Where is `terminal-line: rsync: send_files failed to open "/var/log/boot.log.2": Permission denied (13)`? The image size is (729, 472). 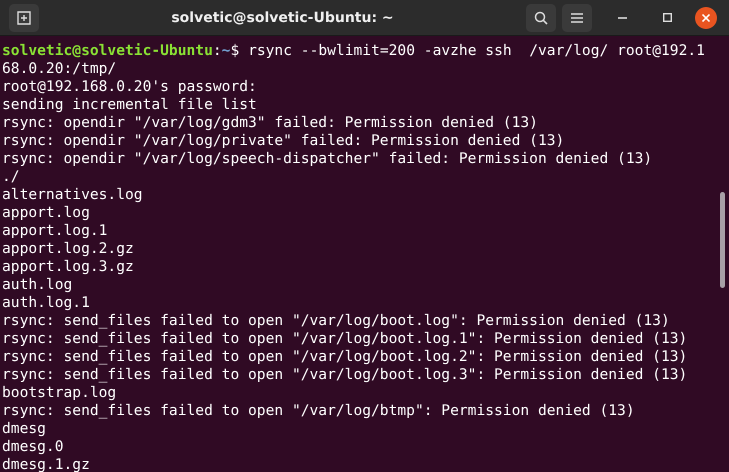 terminal-line: rsync: send_files failed to open "/var/log/boot.log.2": Permission denied (13) is located at coordinates (345, 356).